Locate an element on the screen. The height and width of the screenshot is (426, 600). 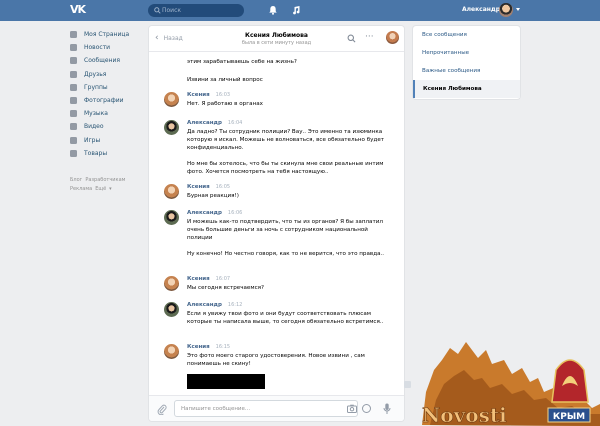
footer-link: Блог is located at coordinates (76, 180).